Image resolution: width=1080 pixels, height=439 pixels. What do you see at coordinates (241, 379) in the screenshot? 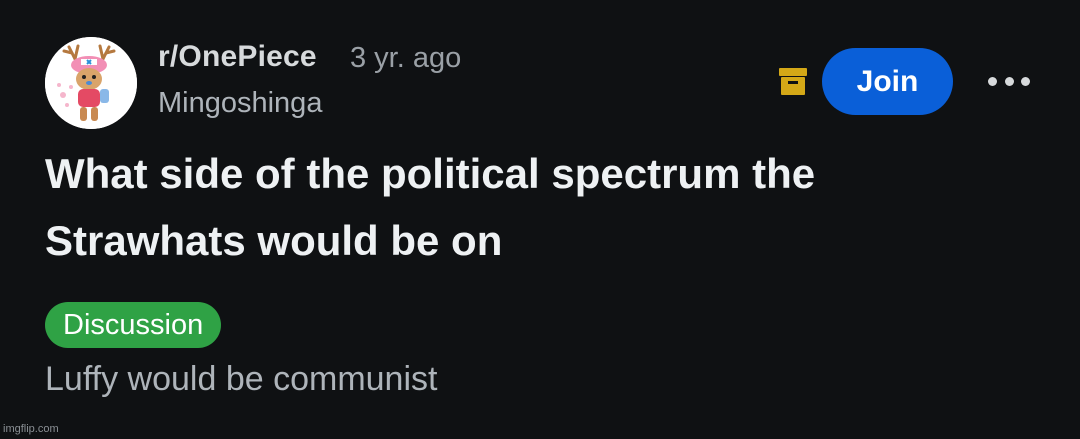
I see `post-body: Luffy would be communist` at bounding box center [241, 379].